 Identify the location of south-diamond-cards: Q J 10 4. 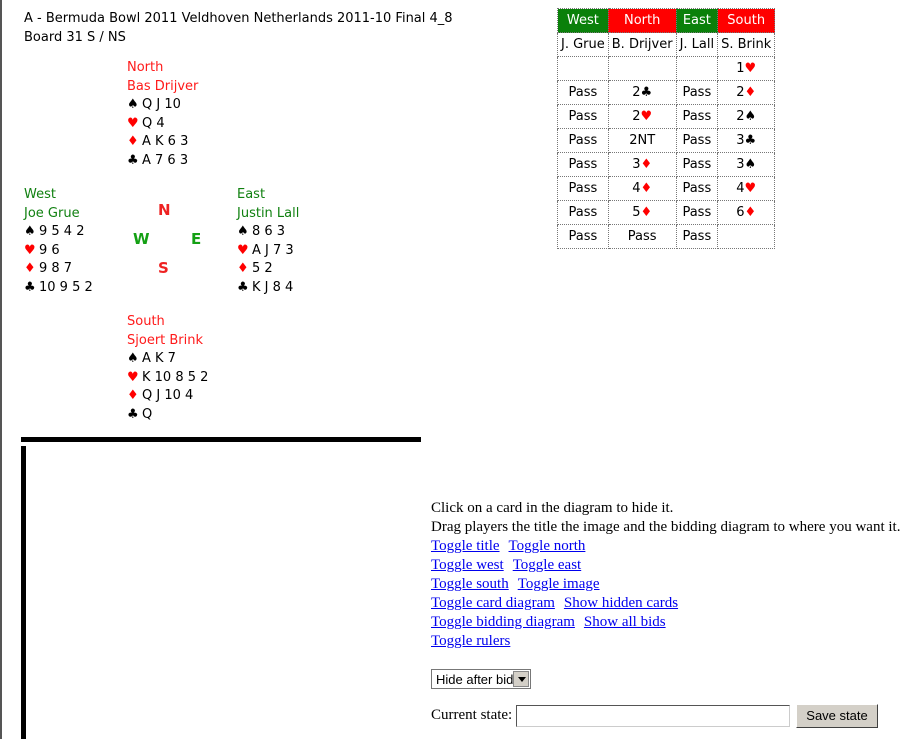
(167, 395).